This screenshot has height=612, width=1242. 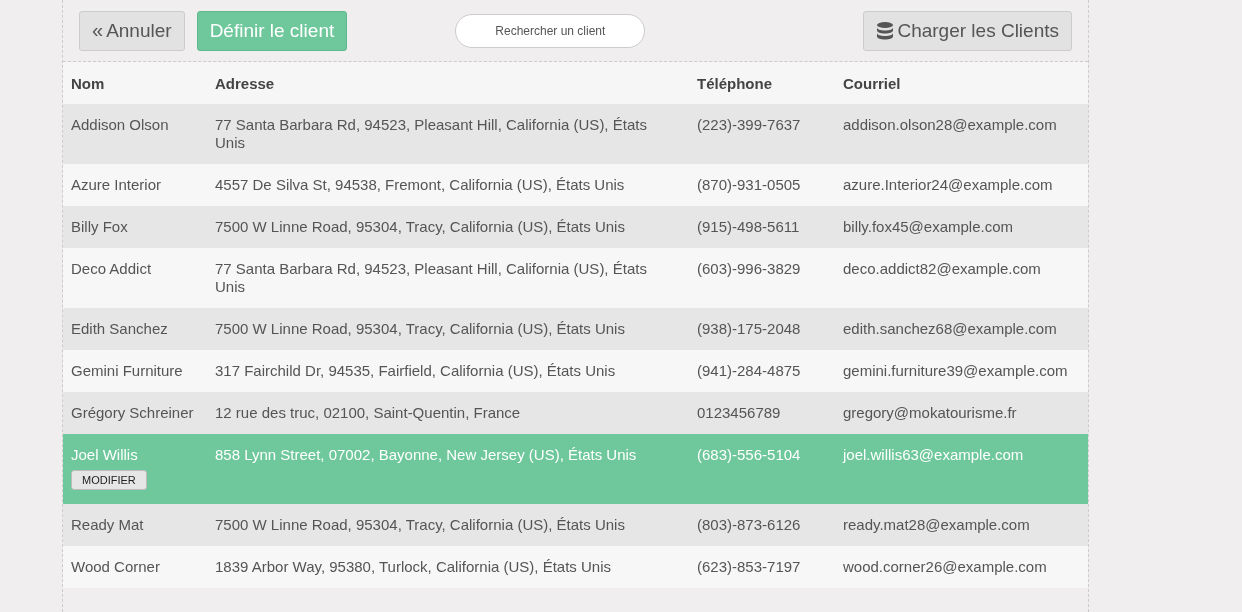 What do you see at coordinates (928, 226) in the screenshot?
I see `customer-email: billy.fox45@example.com` at bounding box center [928, 226].